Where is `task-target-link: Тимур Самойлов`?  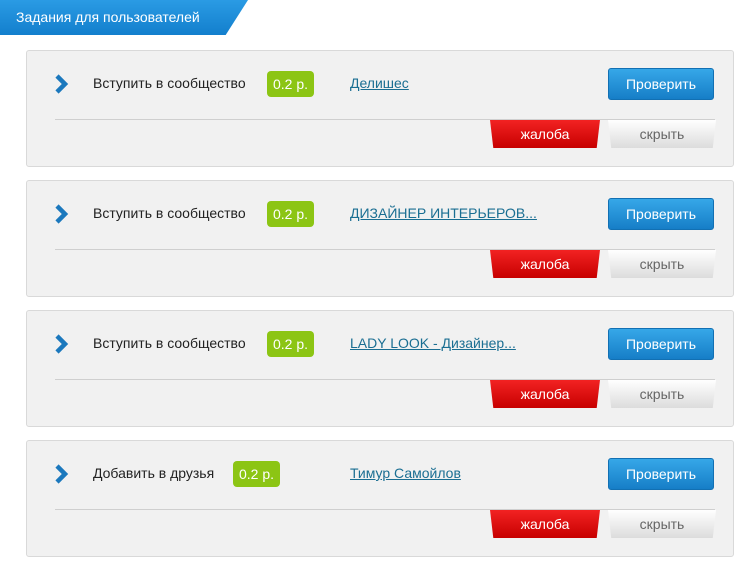 task-target-link: Тимур Самойлов is located at coordinates (405, 473).